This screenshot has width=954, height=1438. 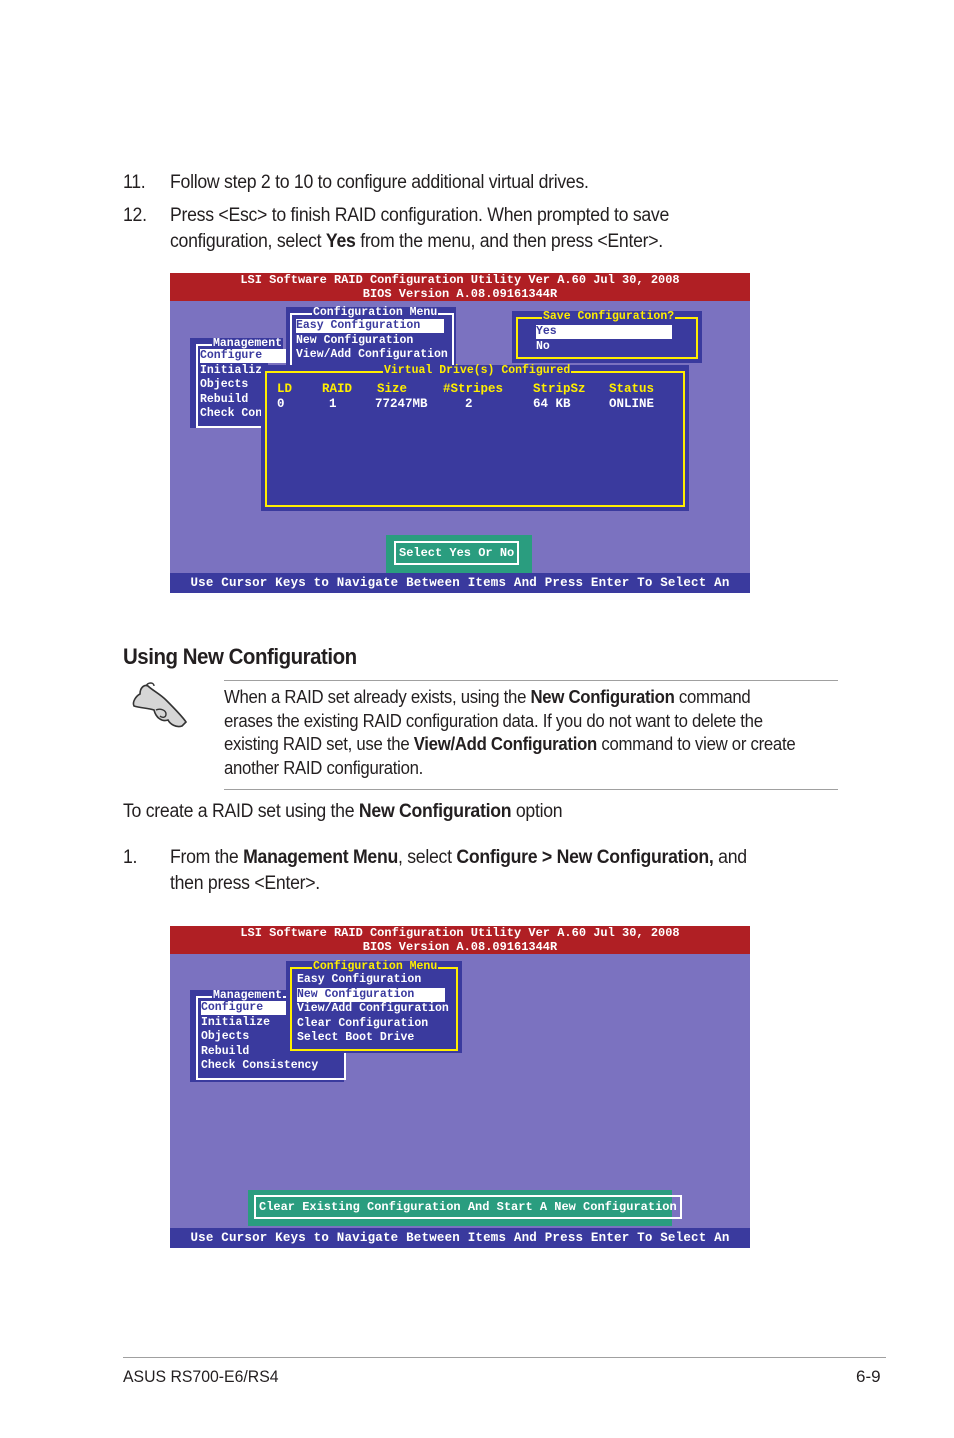 What do you see at coordinates (245, 883) in the screenshot?
I see `text-line: then press <Enter>.` at bounding box center [245, 883].